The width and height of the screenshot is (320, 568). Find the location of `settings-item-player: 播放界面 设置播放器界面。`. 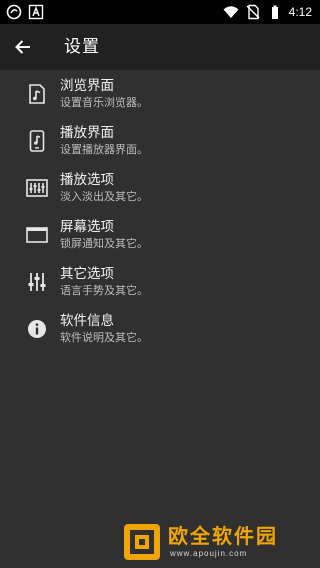

settings-item-player: 播放界面 设置播放器界面。 is located at coordinates (160, 140).